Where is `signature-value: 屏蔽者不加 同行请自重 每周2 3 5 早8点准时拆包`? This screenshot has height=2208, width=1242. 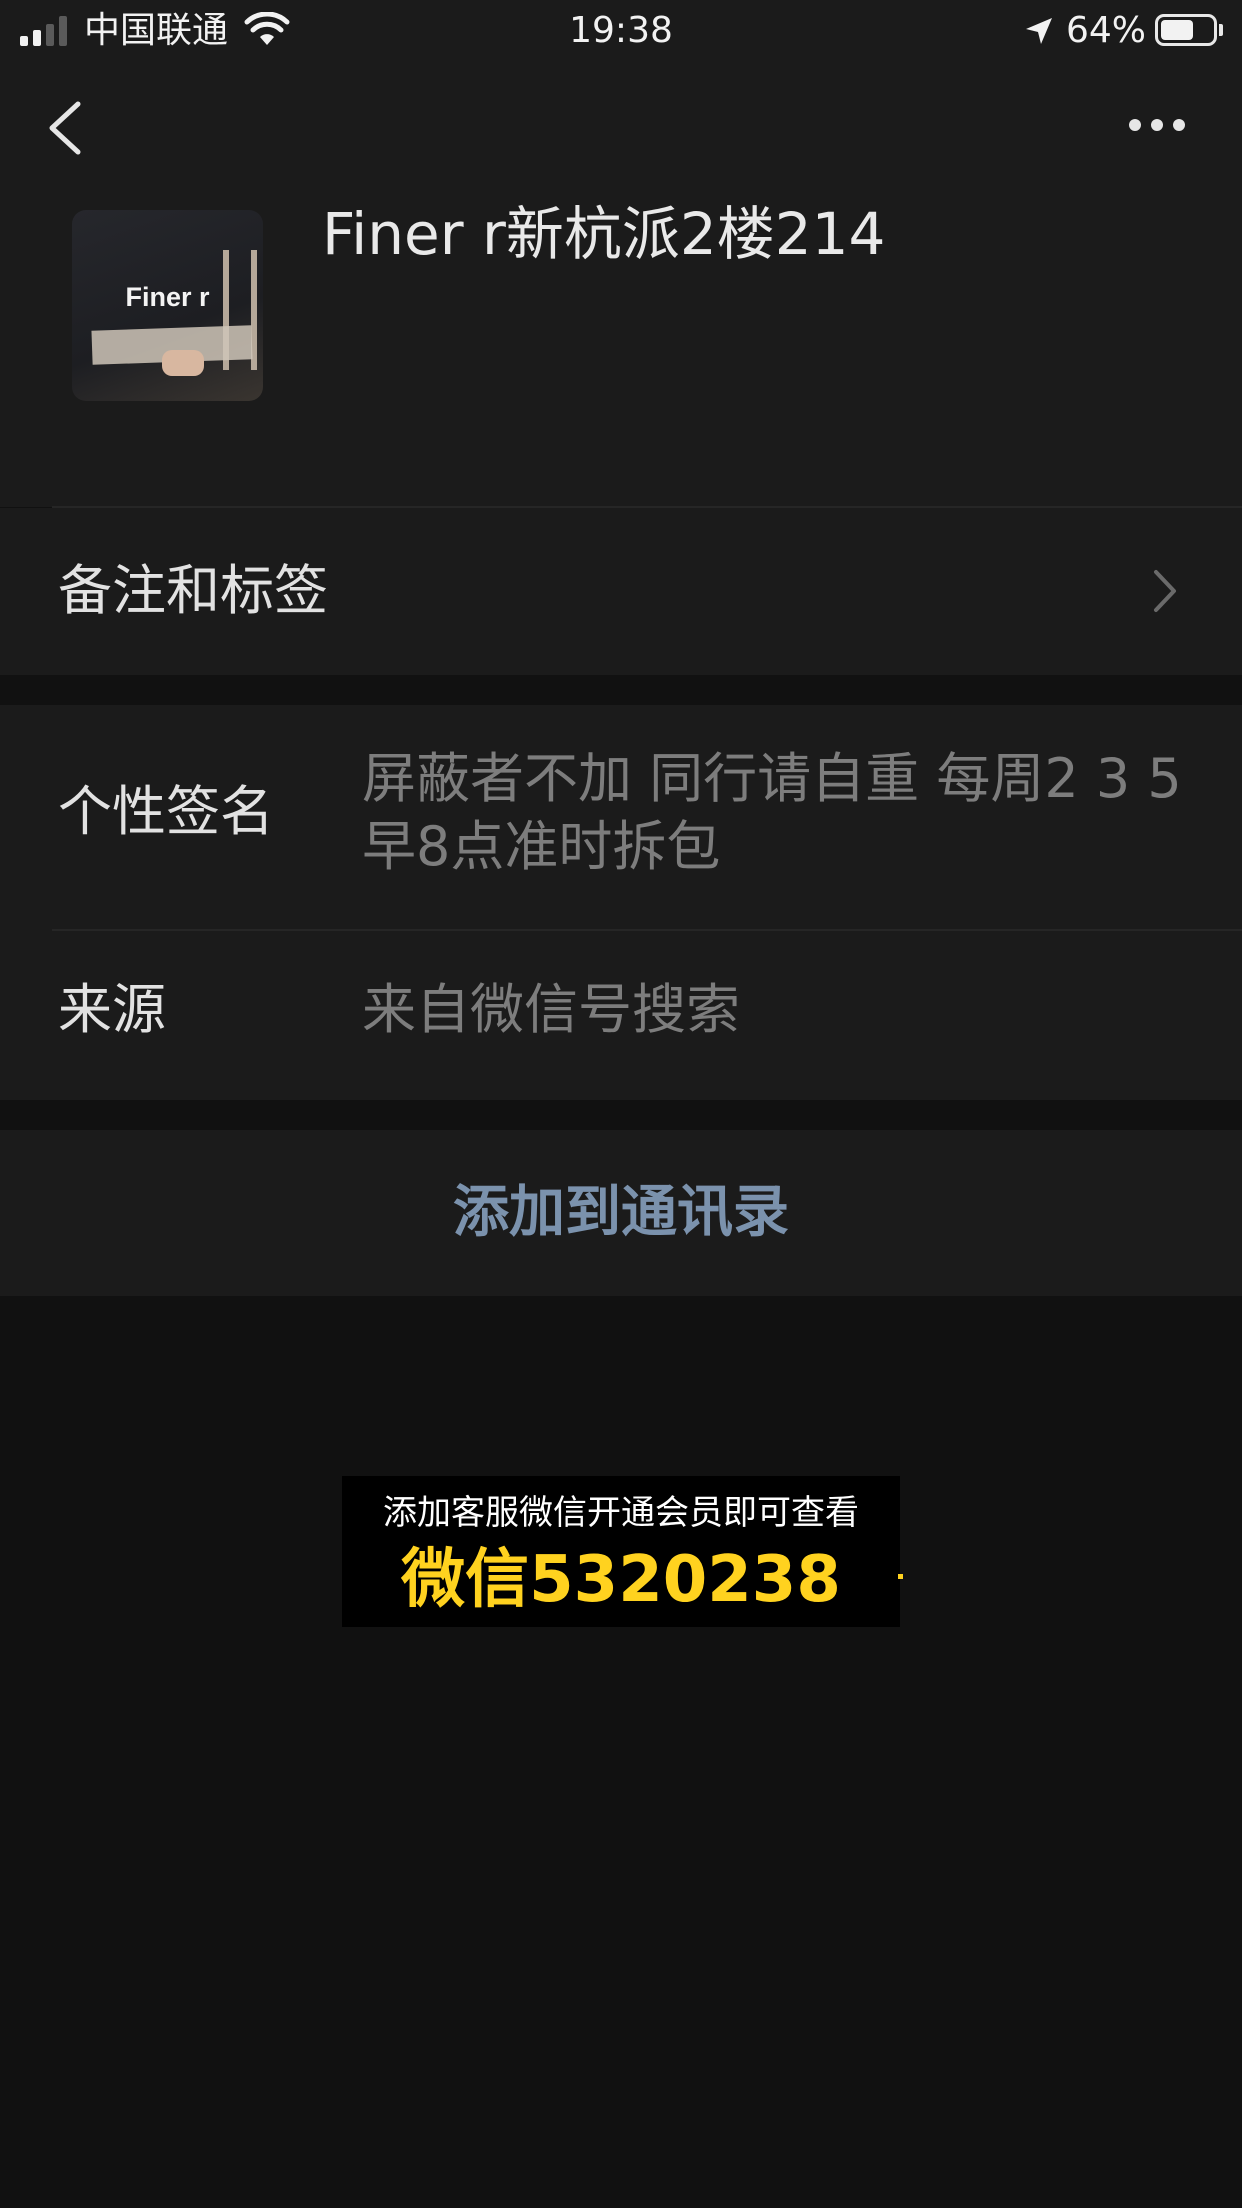 signature-value: 屏蔽者不加 同行请自重 每周2 3 5 早8点准时拆包 is located at coordinates (772, 812).